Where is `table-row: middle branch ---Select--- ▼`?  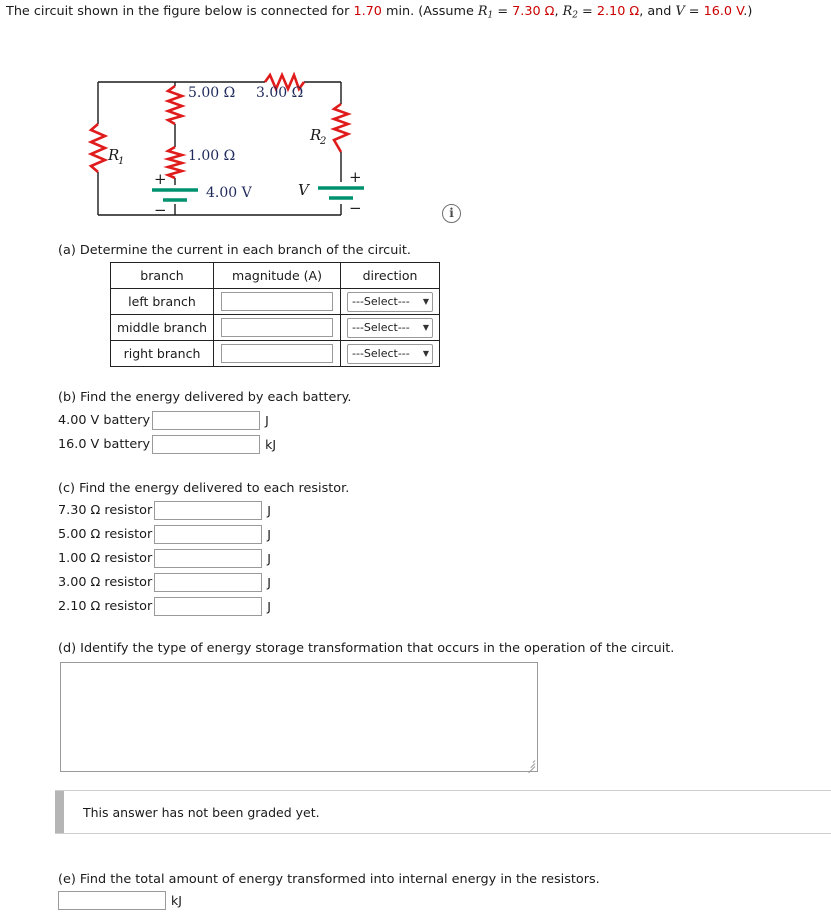 table-row: middle branch ---Select--- ▼ is located at coordinates (275, 327).